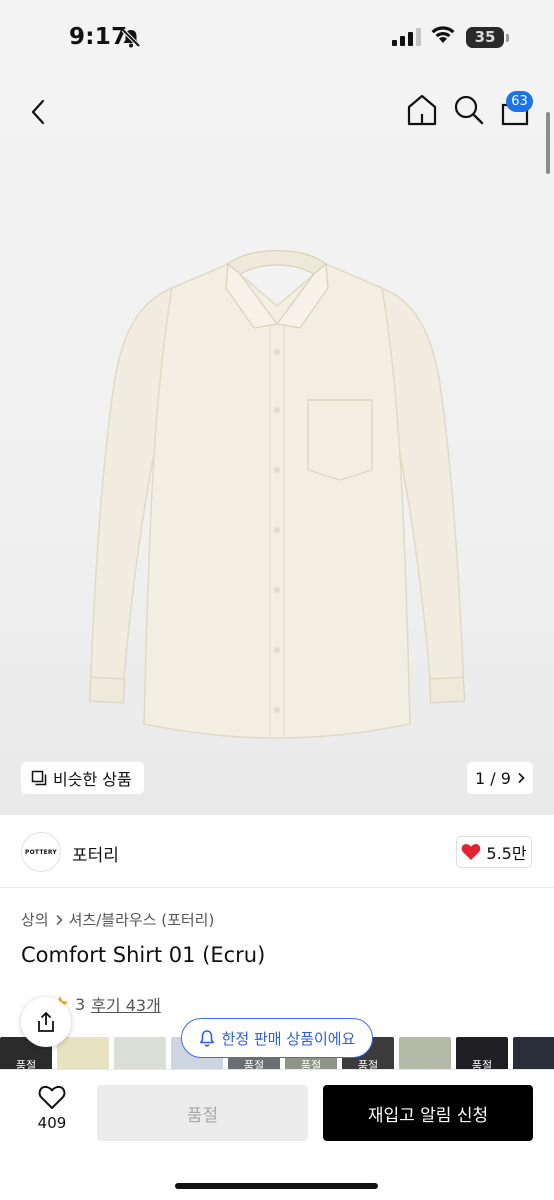 The width and height of the screenshot is (554, 1200). I want to click on search-icon, so click(469, 110).